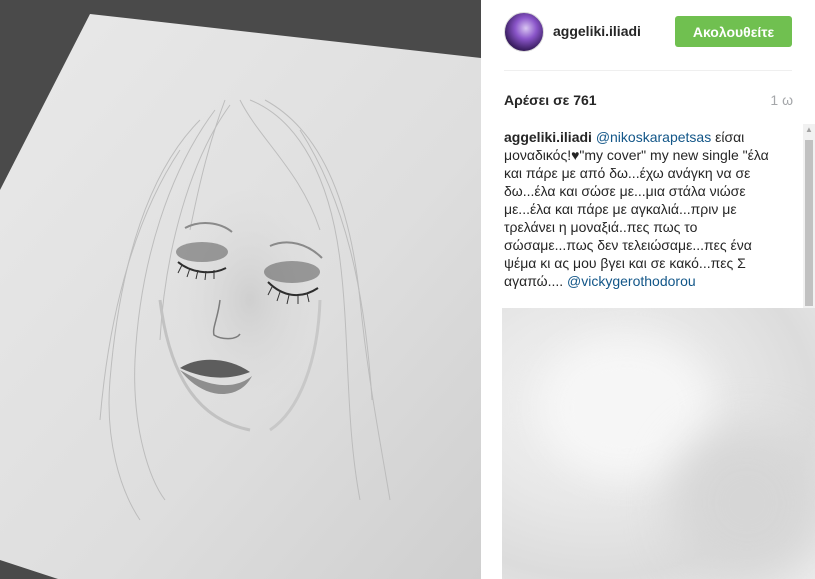  I want to click on divider, so click(648, 70).